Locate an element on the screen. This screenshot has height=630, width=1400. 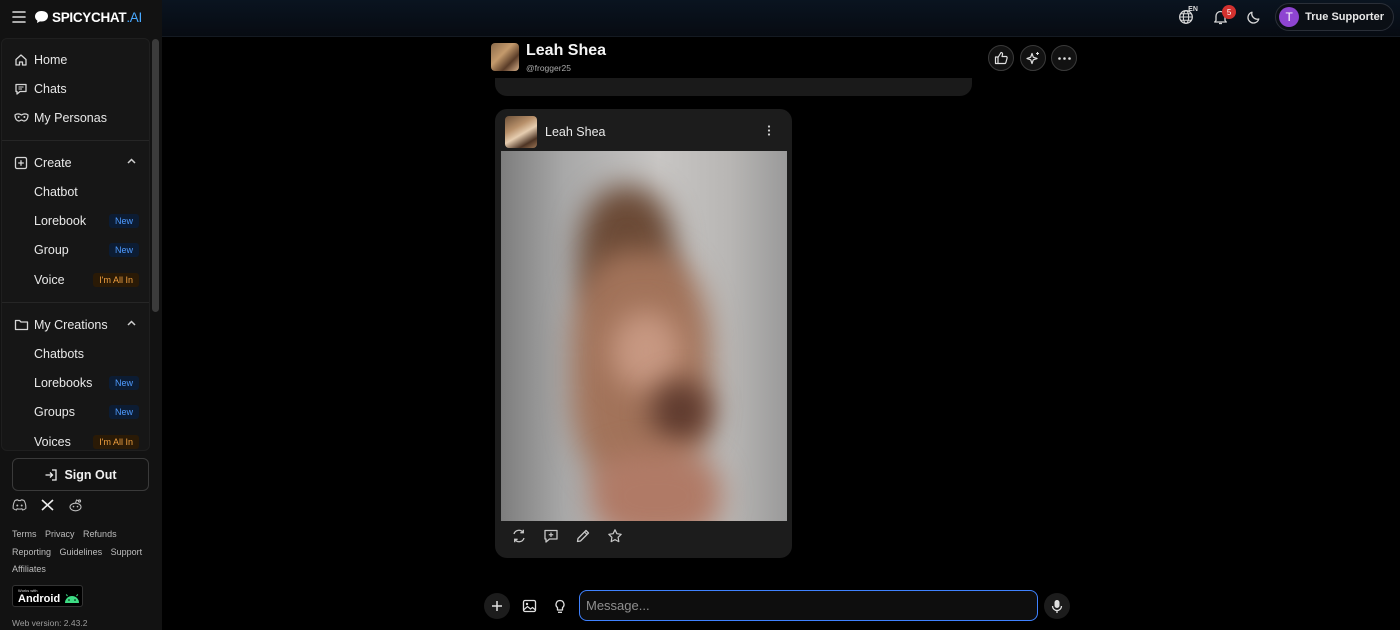
sidebar-item-my-personas: My Personas is located at coordinates (75, 117).